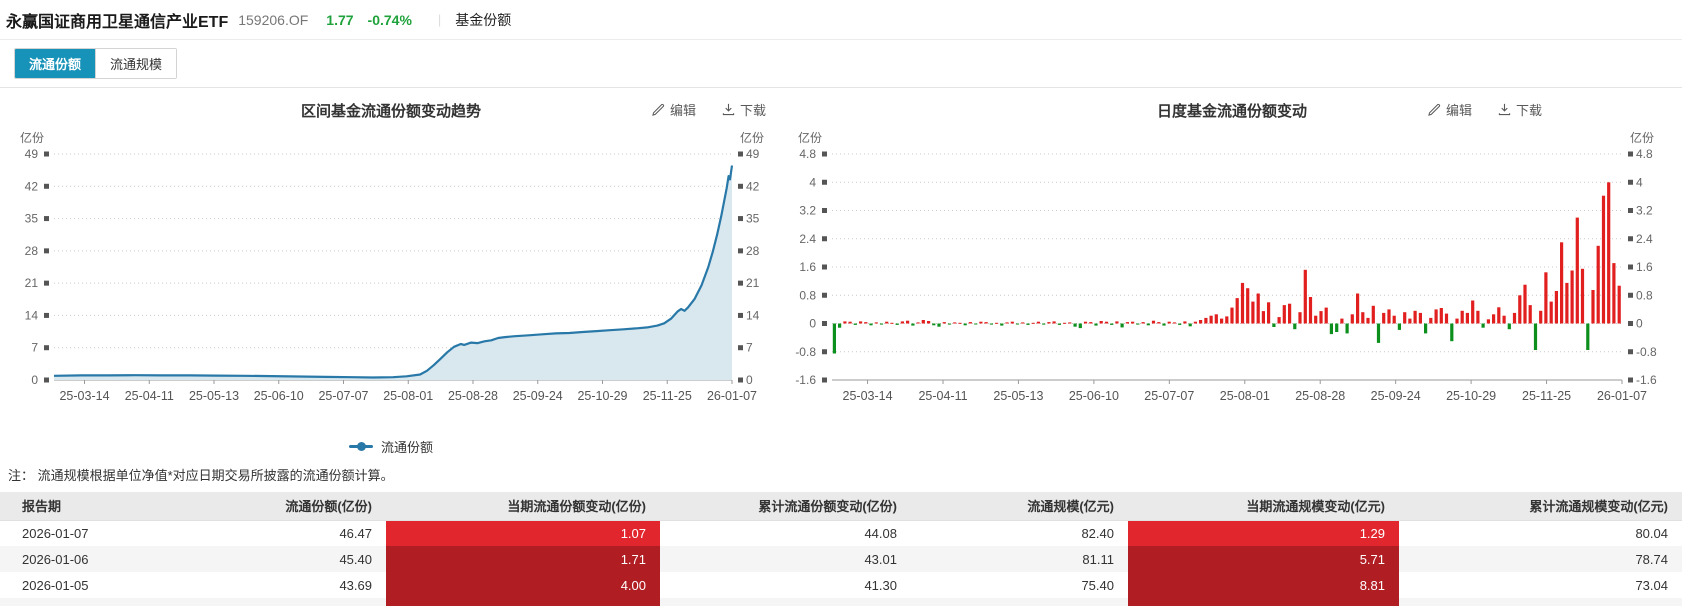  What do you see at coordinates (1019, 506) in the screenshot?
I see `table-column-header: 流通规模(亿元)` at bounding box center [1019, 506].